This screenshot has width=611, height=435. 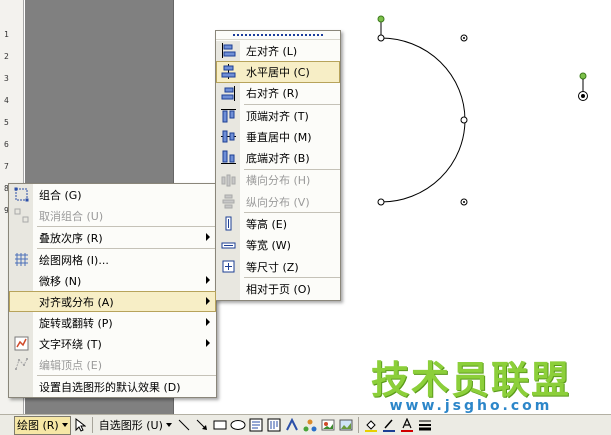 I want to click on align-top-icon, so click(x=228, y=115).